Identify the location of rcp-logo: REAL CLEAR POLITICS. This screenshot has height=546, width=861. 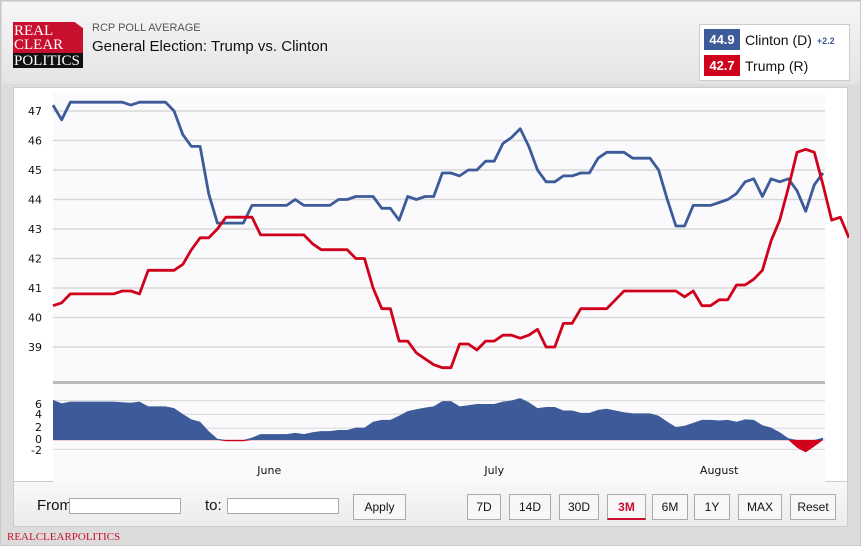
(48, 45).